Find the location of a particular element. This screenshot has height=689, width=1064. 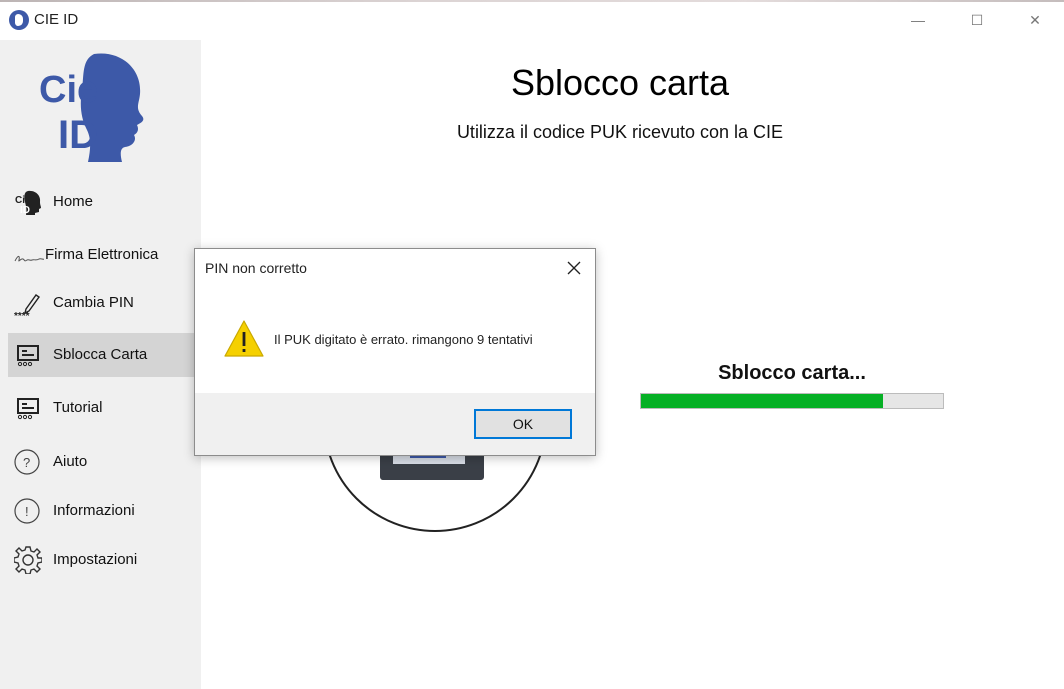

close-window-button: ✕ is located at coordinates (1035, 20).